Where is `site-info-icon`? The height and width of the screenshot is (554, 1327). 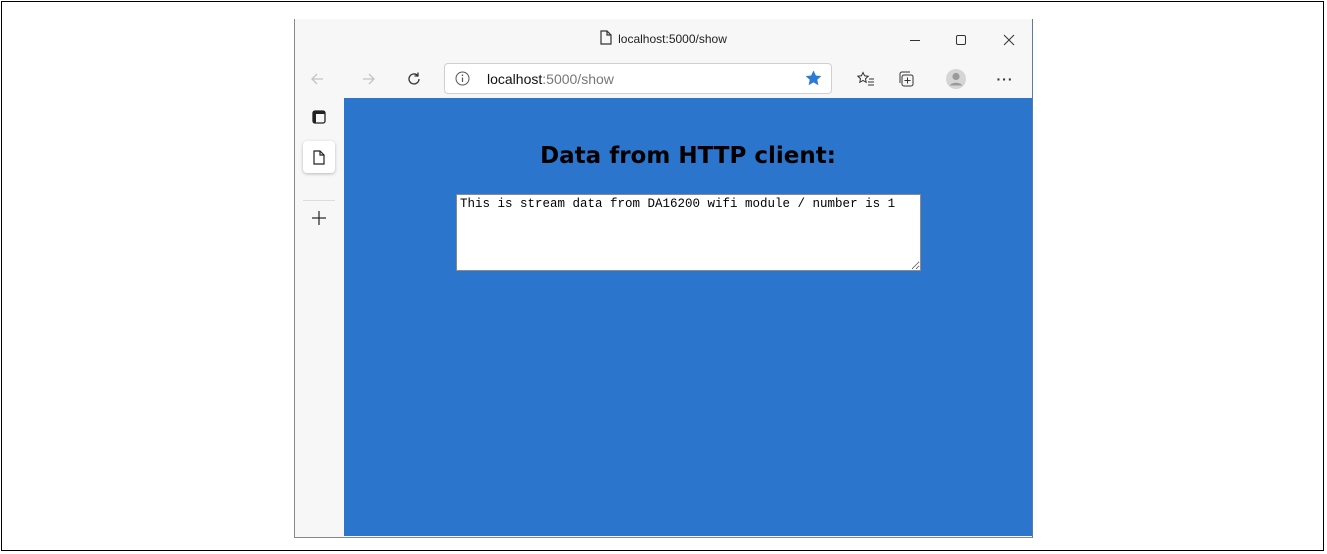 site-info-icon is located at coordinates (462, 81).